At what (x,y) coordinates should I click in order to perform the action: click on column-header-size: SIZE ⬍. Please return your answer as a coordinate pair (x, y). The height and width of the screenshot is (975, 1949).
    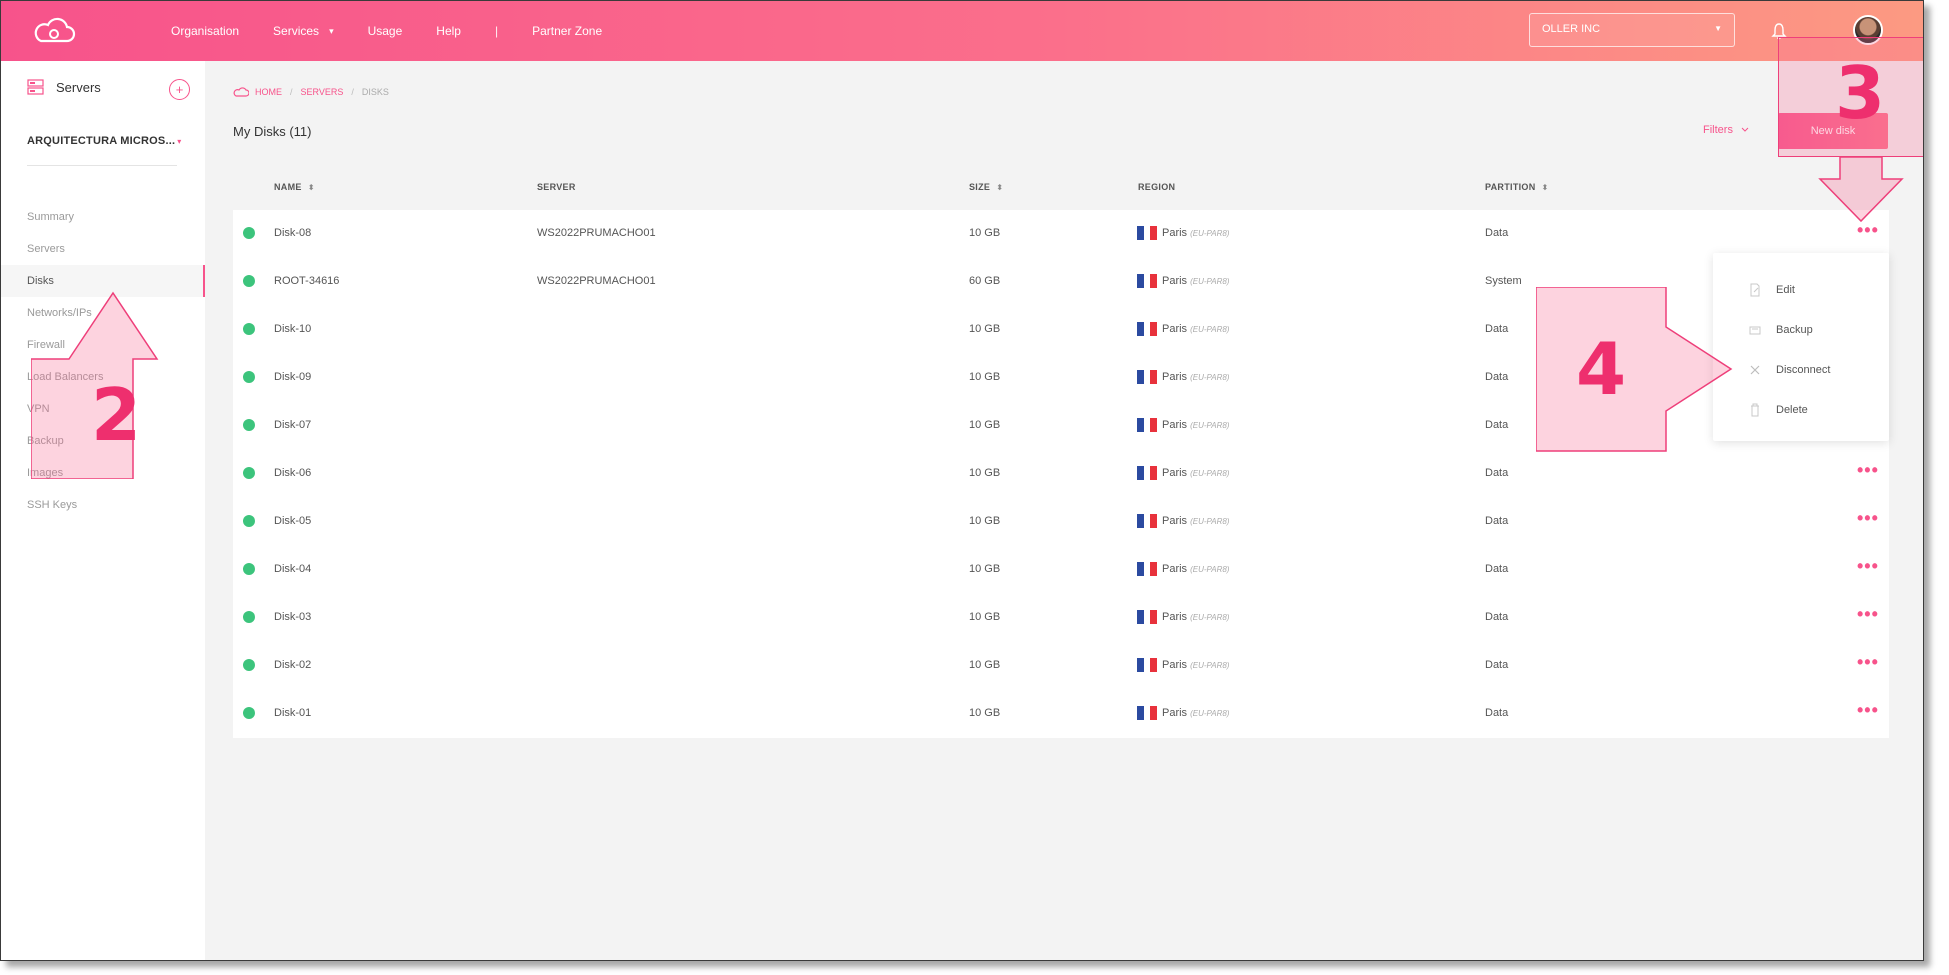
    Looking at the image, I should click on (986, 187).